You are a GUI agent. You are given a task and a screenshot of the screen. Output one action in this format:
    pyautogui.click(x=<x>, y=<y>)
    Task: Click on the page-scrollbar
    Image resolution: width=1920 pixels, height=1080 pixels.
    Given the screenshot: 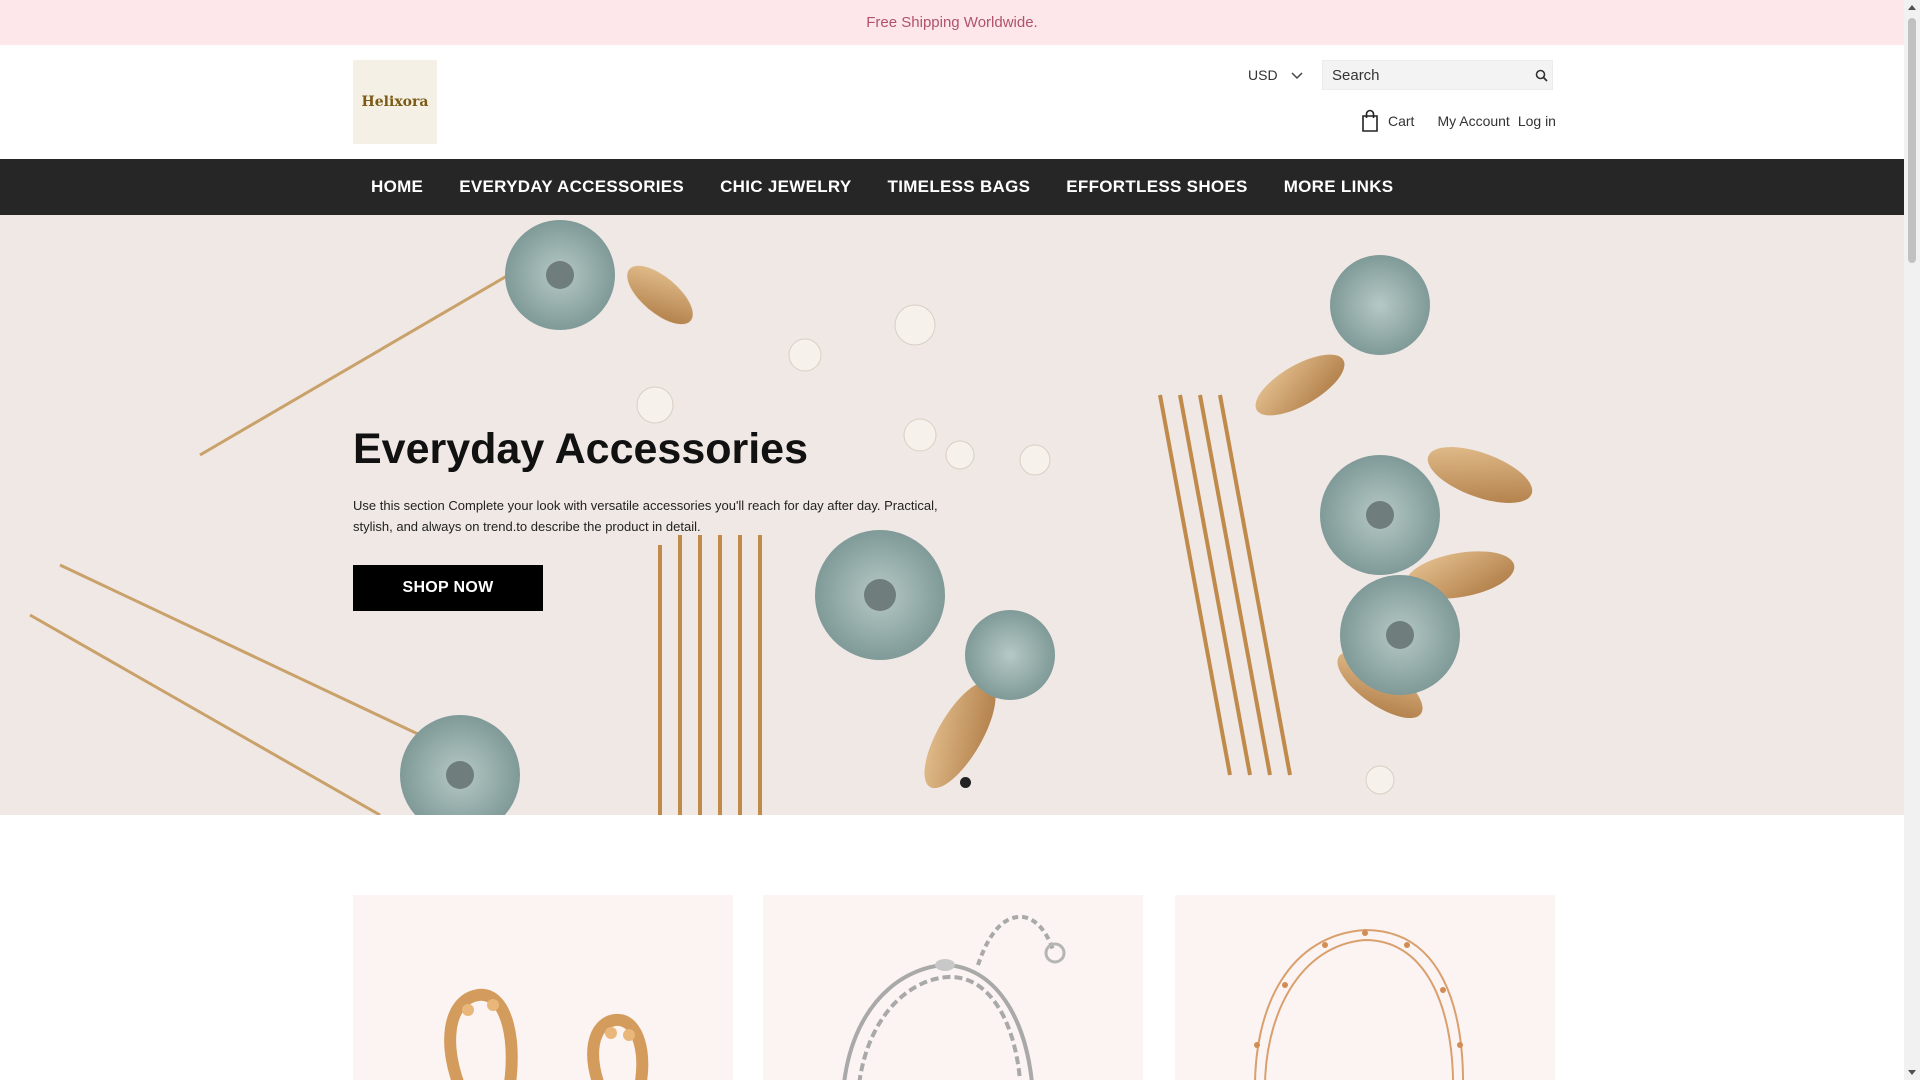 What is the action you would take?
    pyautogui.click(x=1912, y=540)
    